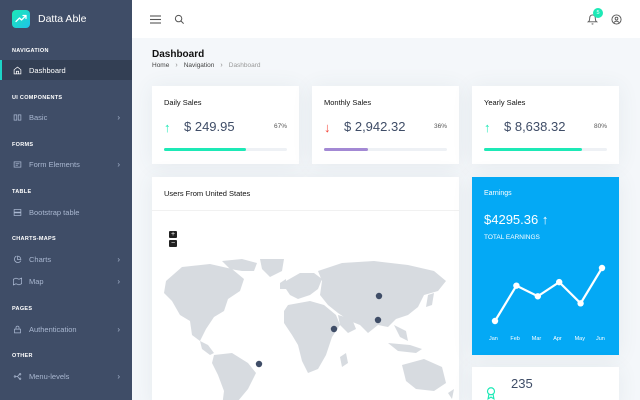 This screenshot has height=400, width=640. What do you see at coordinates (22, 309) in the screenshot?
I see `nav-caption-pages: PAGES` at bounding box center [22, 309].